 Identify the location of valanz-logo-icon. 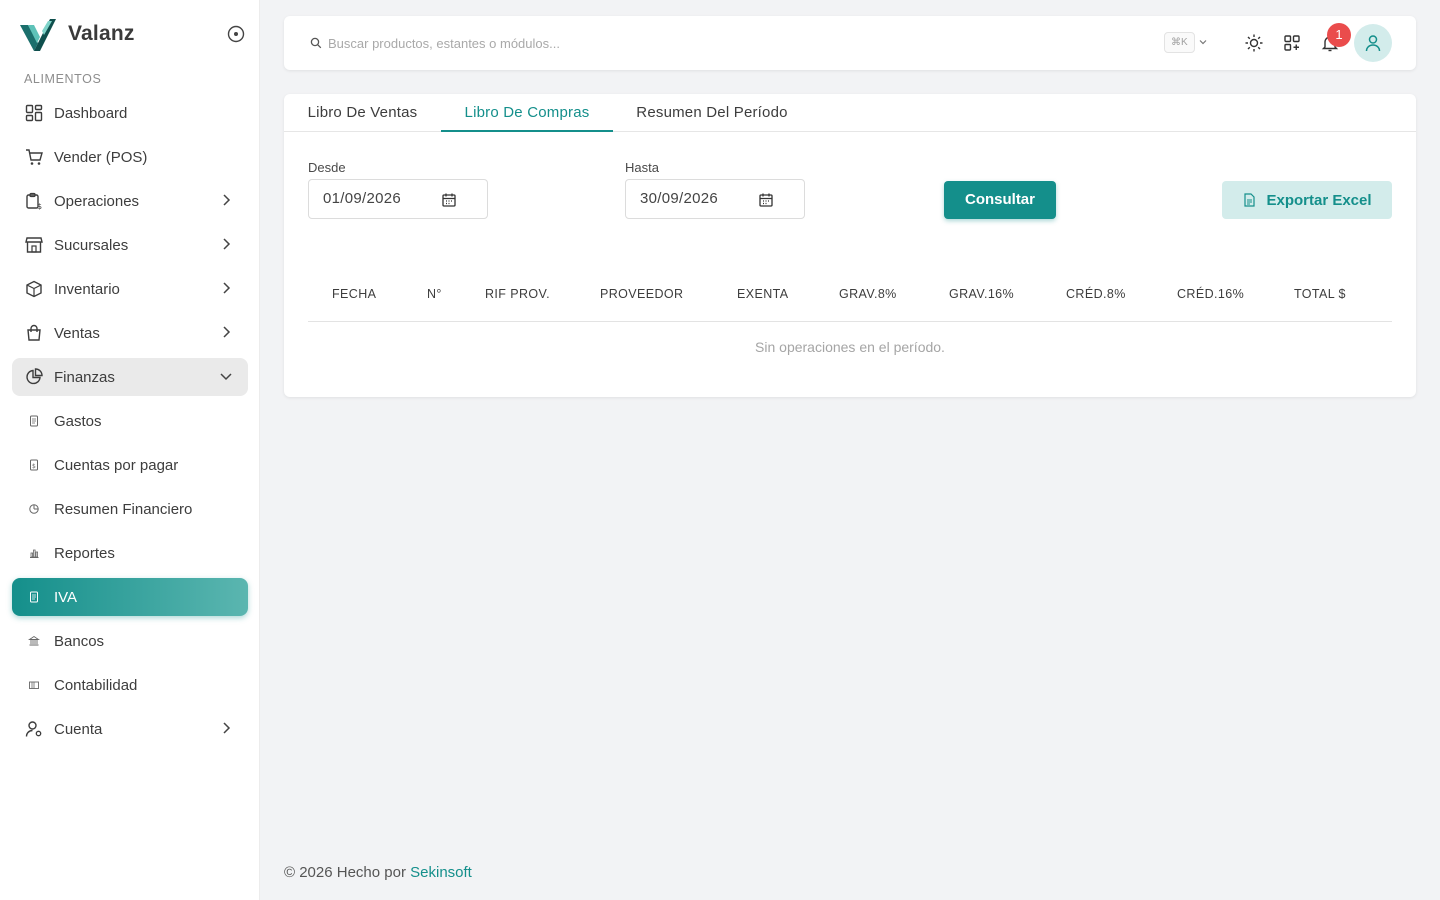
(38, 35).